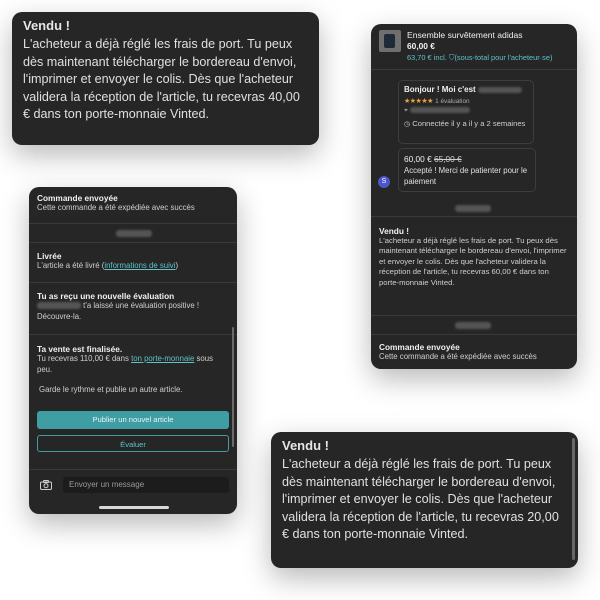 This screenshot has height=600, width=600. I want to click on finalized-title: Ta vente est finalisée., so click(80, 349).